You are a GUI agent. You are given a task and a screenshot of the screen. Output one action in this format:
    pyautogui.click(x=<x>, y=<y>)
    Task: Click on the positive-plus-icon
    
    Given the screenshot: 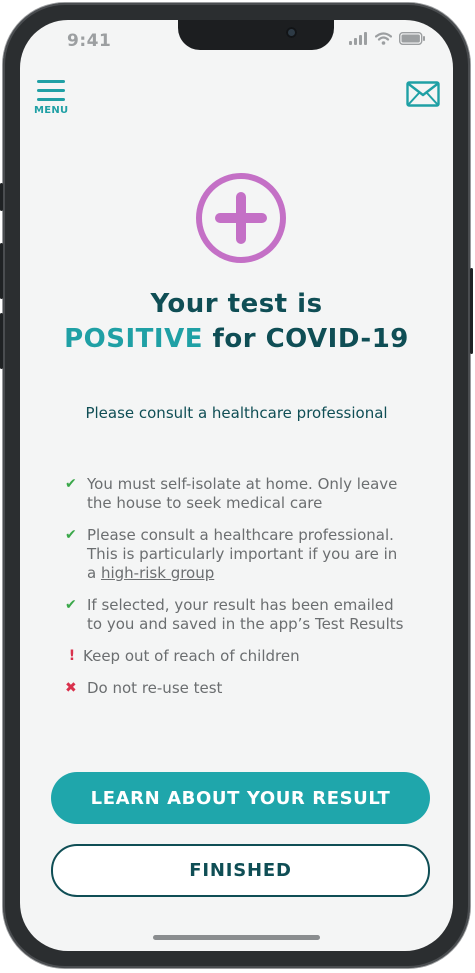 What is the action you would take?
    pyautogui.click(x=241, y=218)
    